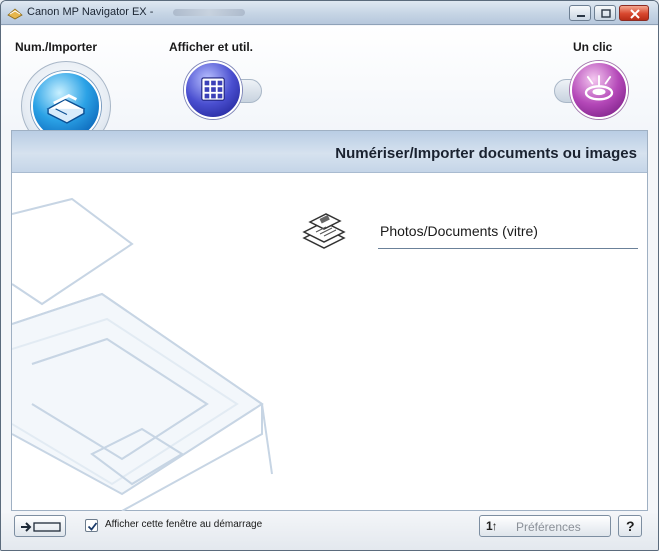  I want to click on arrow-right-icon, so click(41, 527).